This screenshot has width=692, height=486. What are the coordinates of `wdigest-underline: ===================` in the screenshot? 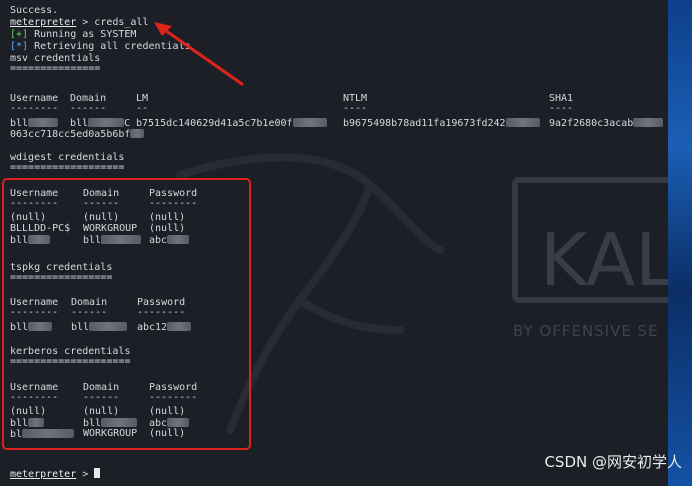 It's located at (67, 167).